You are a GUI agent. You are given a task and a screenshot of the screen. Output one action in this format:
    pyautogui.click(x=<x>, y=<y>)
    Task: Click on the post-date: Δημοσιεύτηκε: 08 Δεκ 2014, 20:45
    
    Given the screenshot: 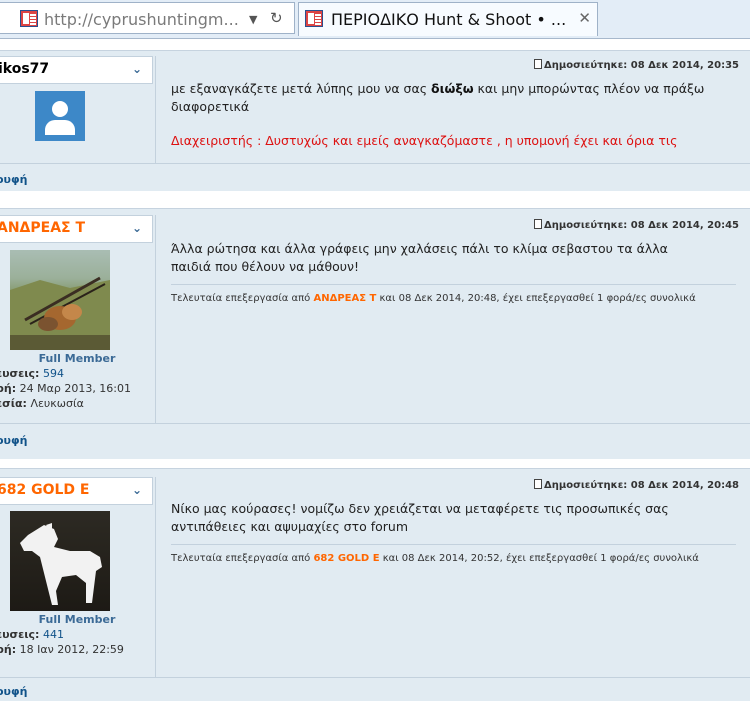 What is the action you would take?
    pyautogui.click(x=636, y=225)
    